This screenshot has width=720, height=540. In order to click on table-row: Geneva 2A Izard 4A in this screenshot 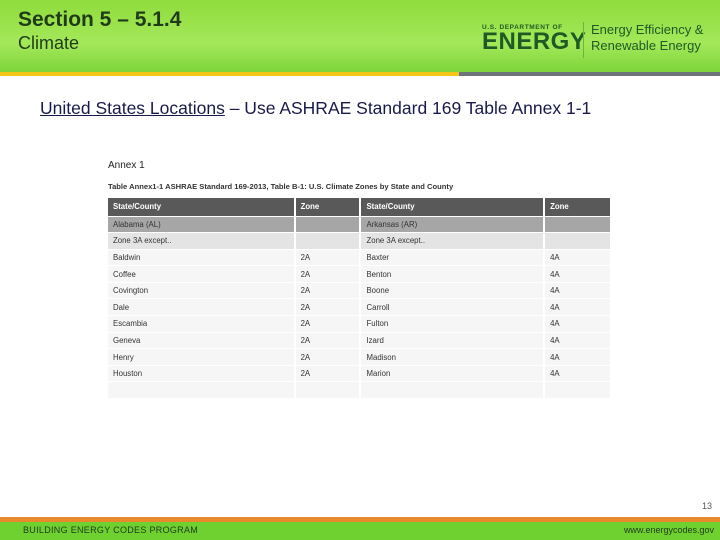, I will do `click(360, 341)`.